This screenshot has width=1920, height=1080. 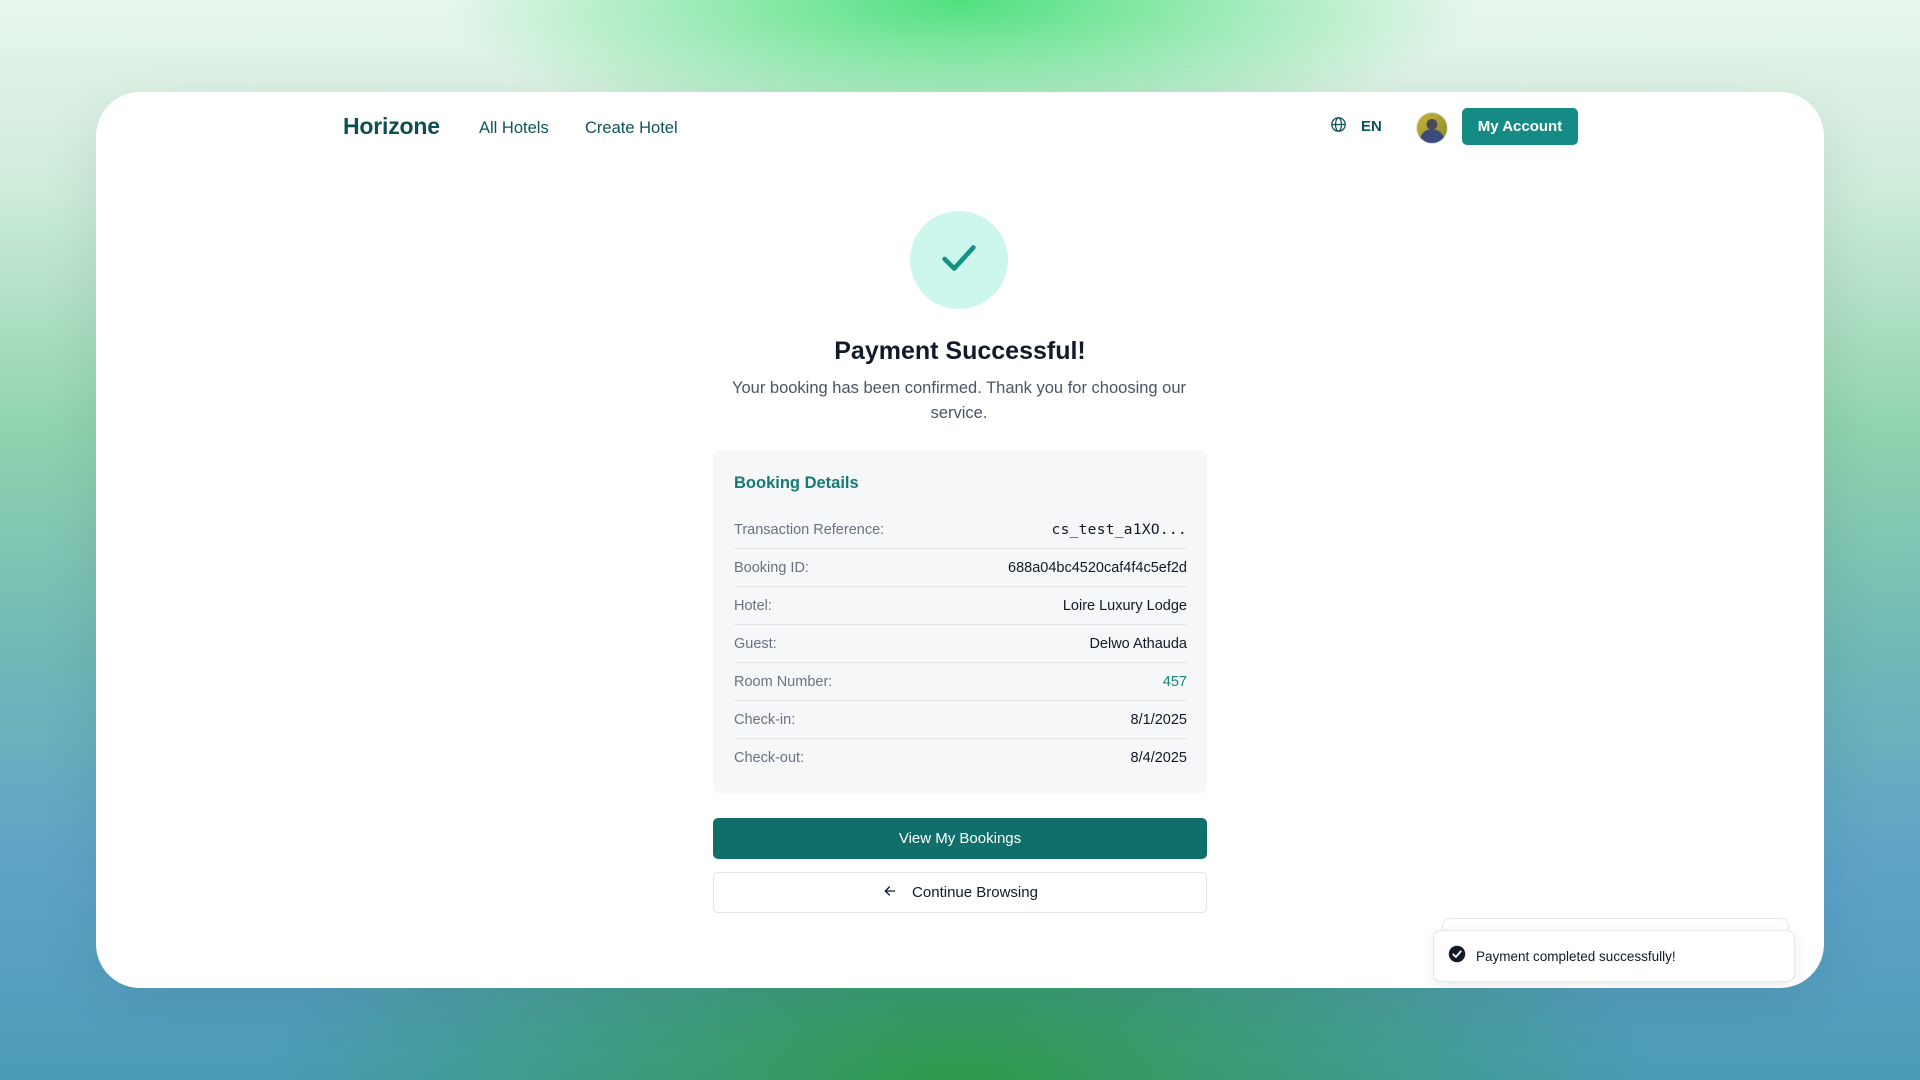 What do you see at coordinates (960, 682) in the screenshot?
I see `detail-row-room-number: Room Number: 457` at bounding box center [960, 682].